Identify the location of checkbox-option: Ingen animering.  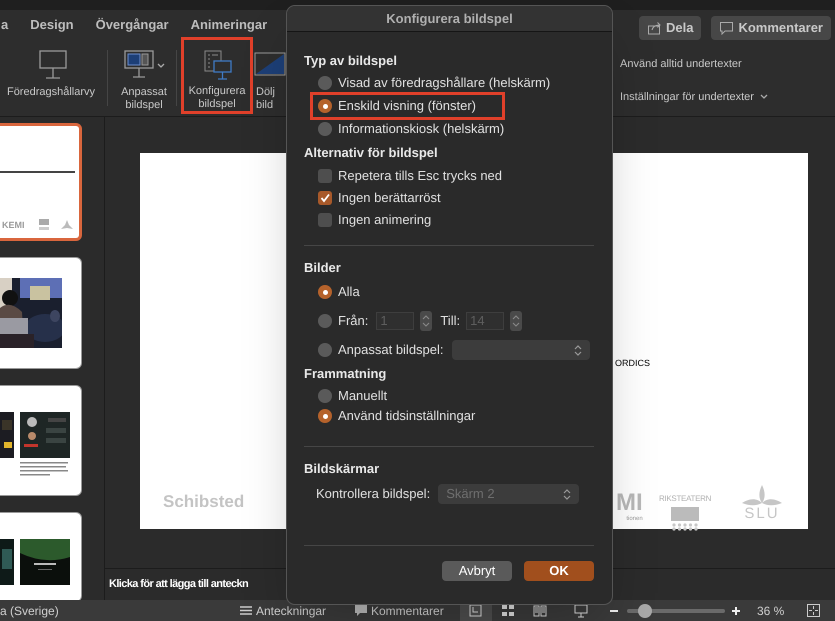
(456, 220).